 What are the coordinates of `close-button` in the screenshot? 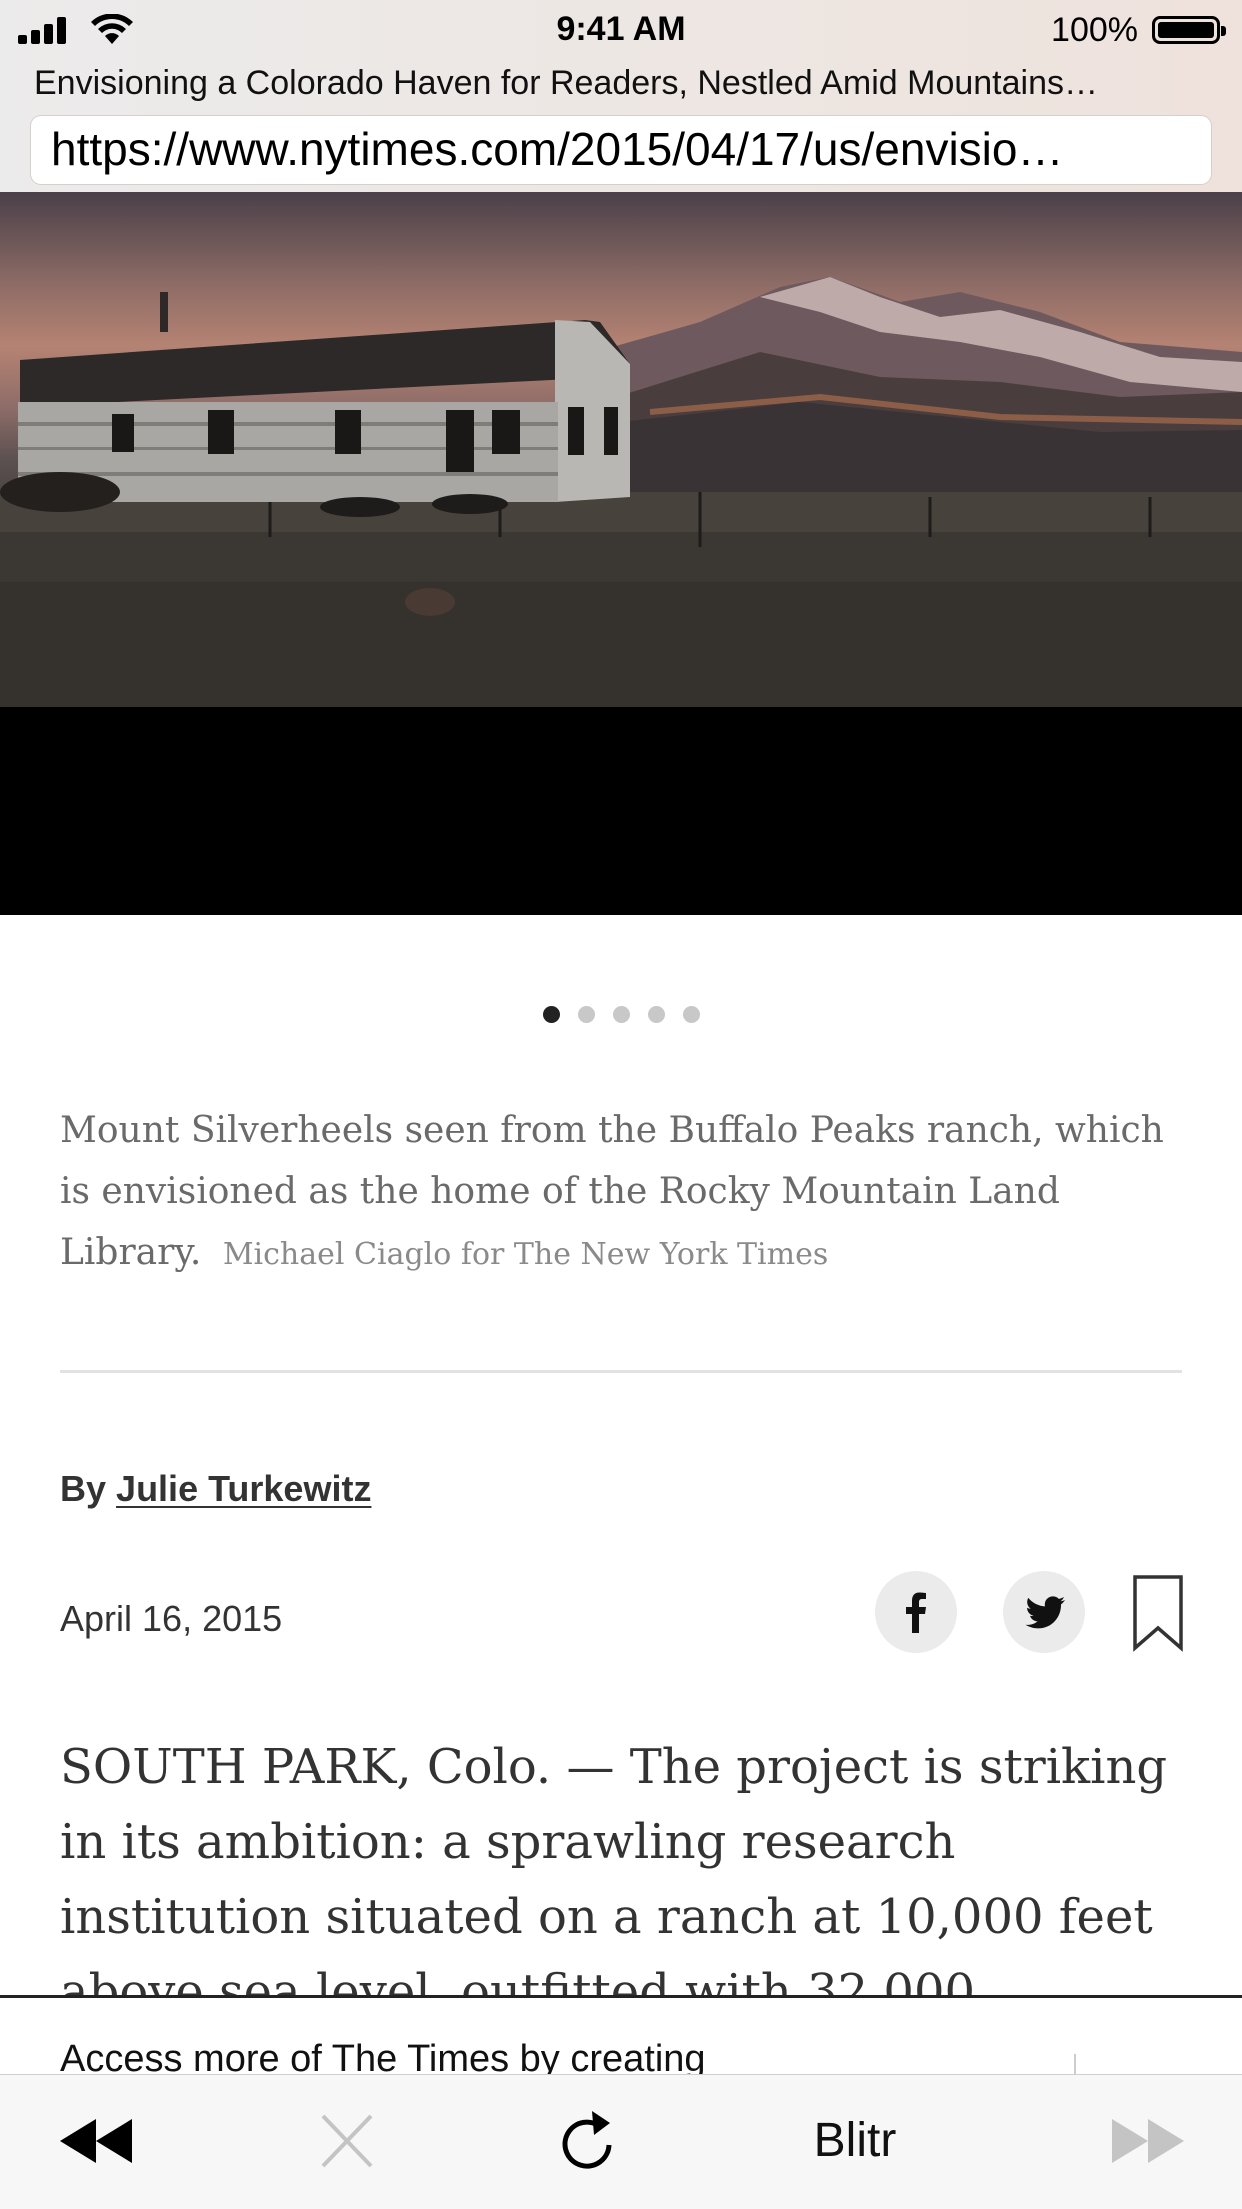 It's located at (347, 2141).